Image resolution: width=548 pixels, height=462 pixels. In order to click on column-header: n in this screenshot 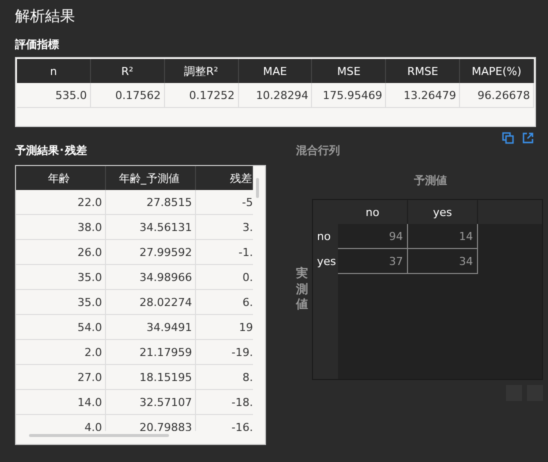, I will do `click(54, 71)`.